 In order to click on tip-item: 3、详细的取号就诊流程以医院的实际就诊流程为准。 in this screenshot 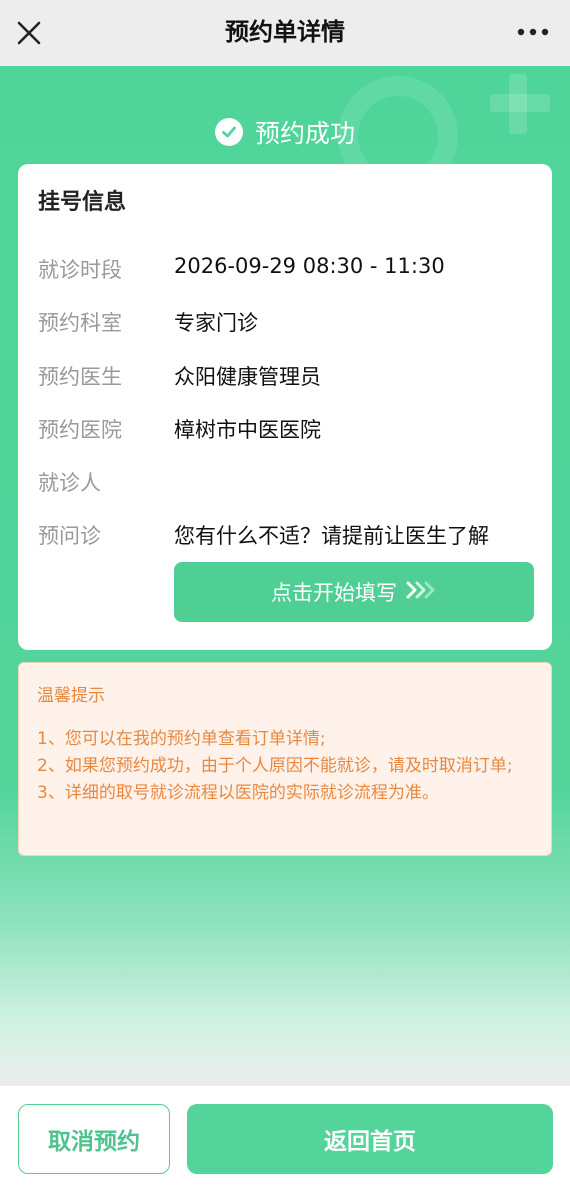, I will do `click(238, 793)`.